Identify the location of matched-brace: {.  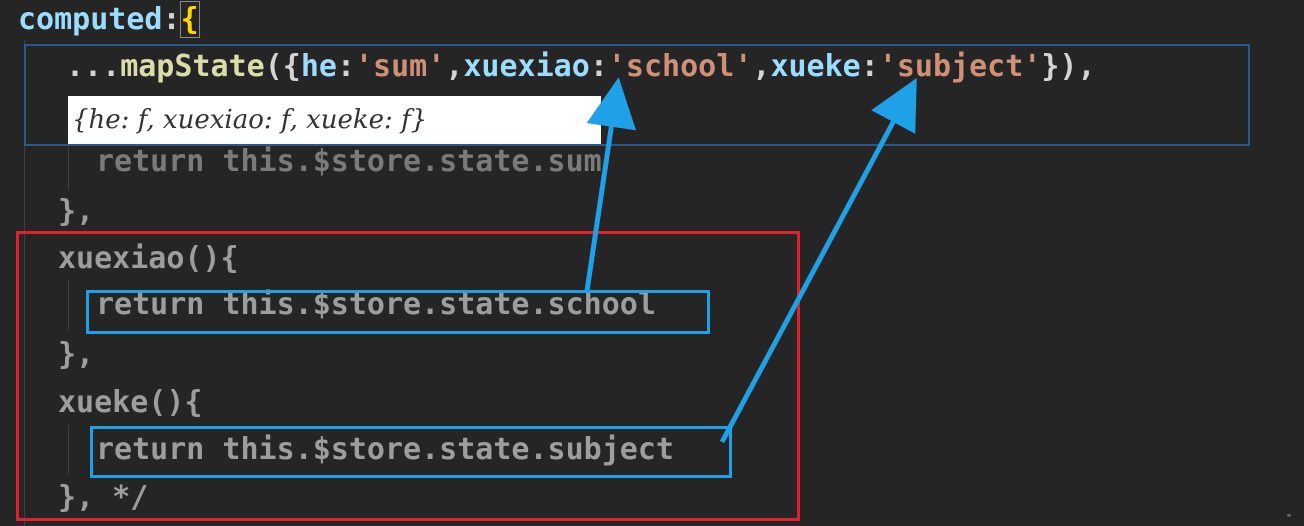
(189, 19).